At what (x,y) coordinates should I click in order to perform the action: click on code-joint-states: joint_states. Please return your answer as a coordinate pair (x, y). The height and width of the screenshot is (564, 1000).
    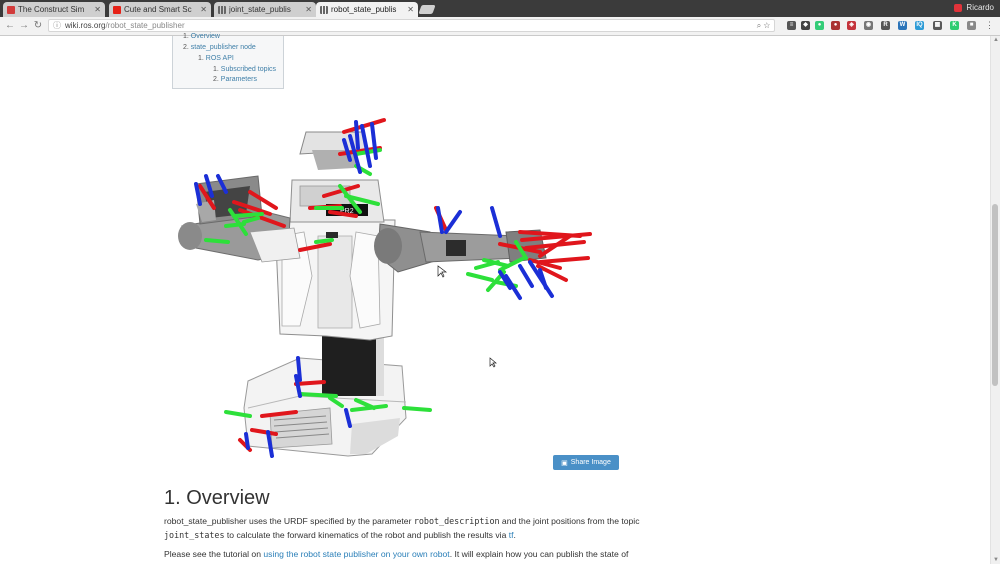
    Looking at the image, I should click on (194, 535).